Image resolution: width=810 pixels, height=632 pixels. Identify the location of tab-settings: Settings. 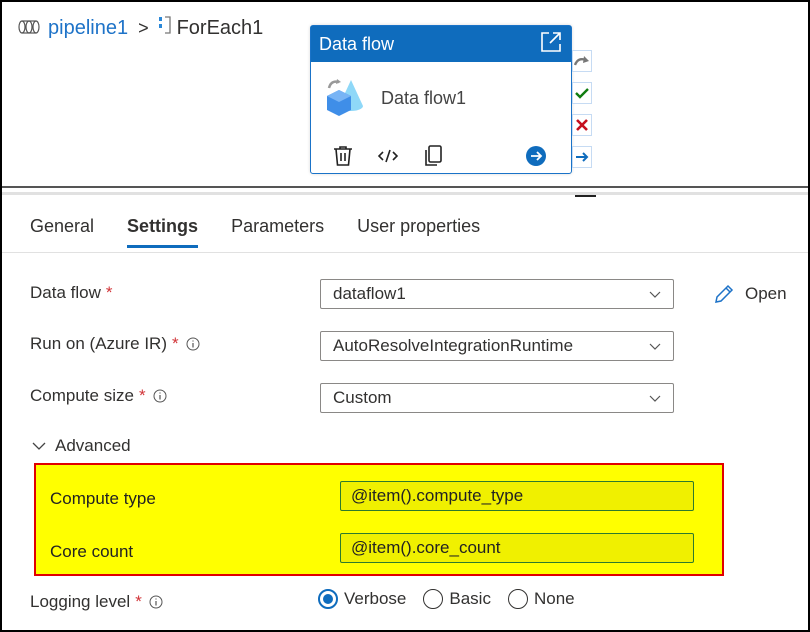
(163, 232).